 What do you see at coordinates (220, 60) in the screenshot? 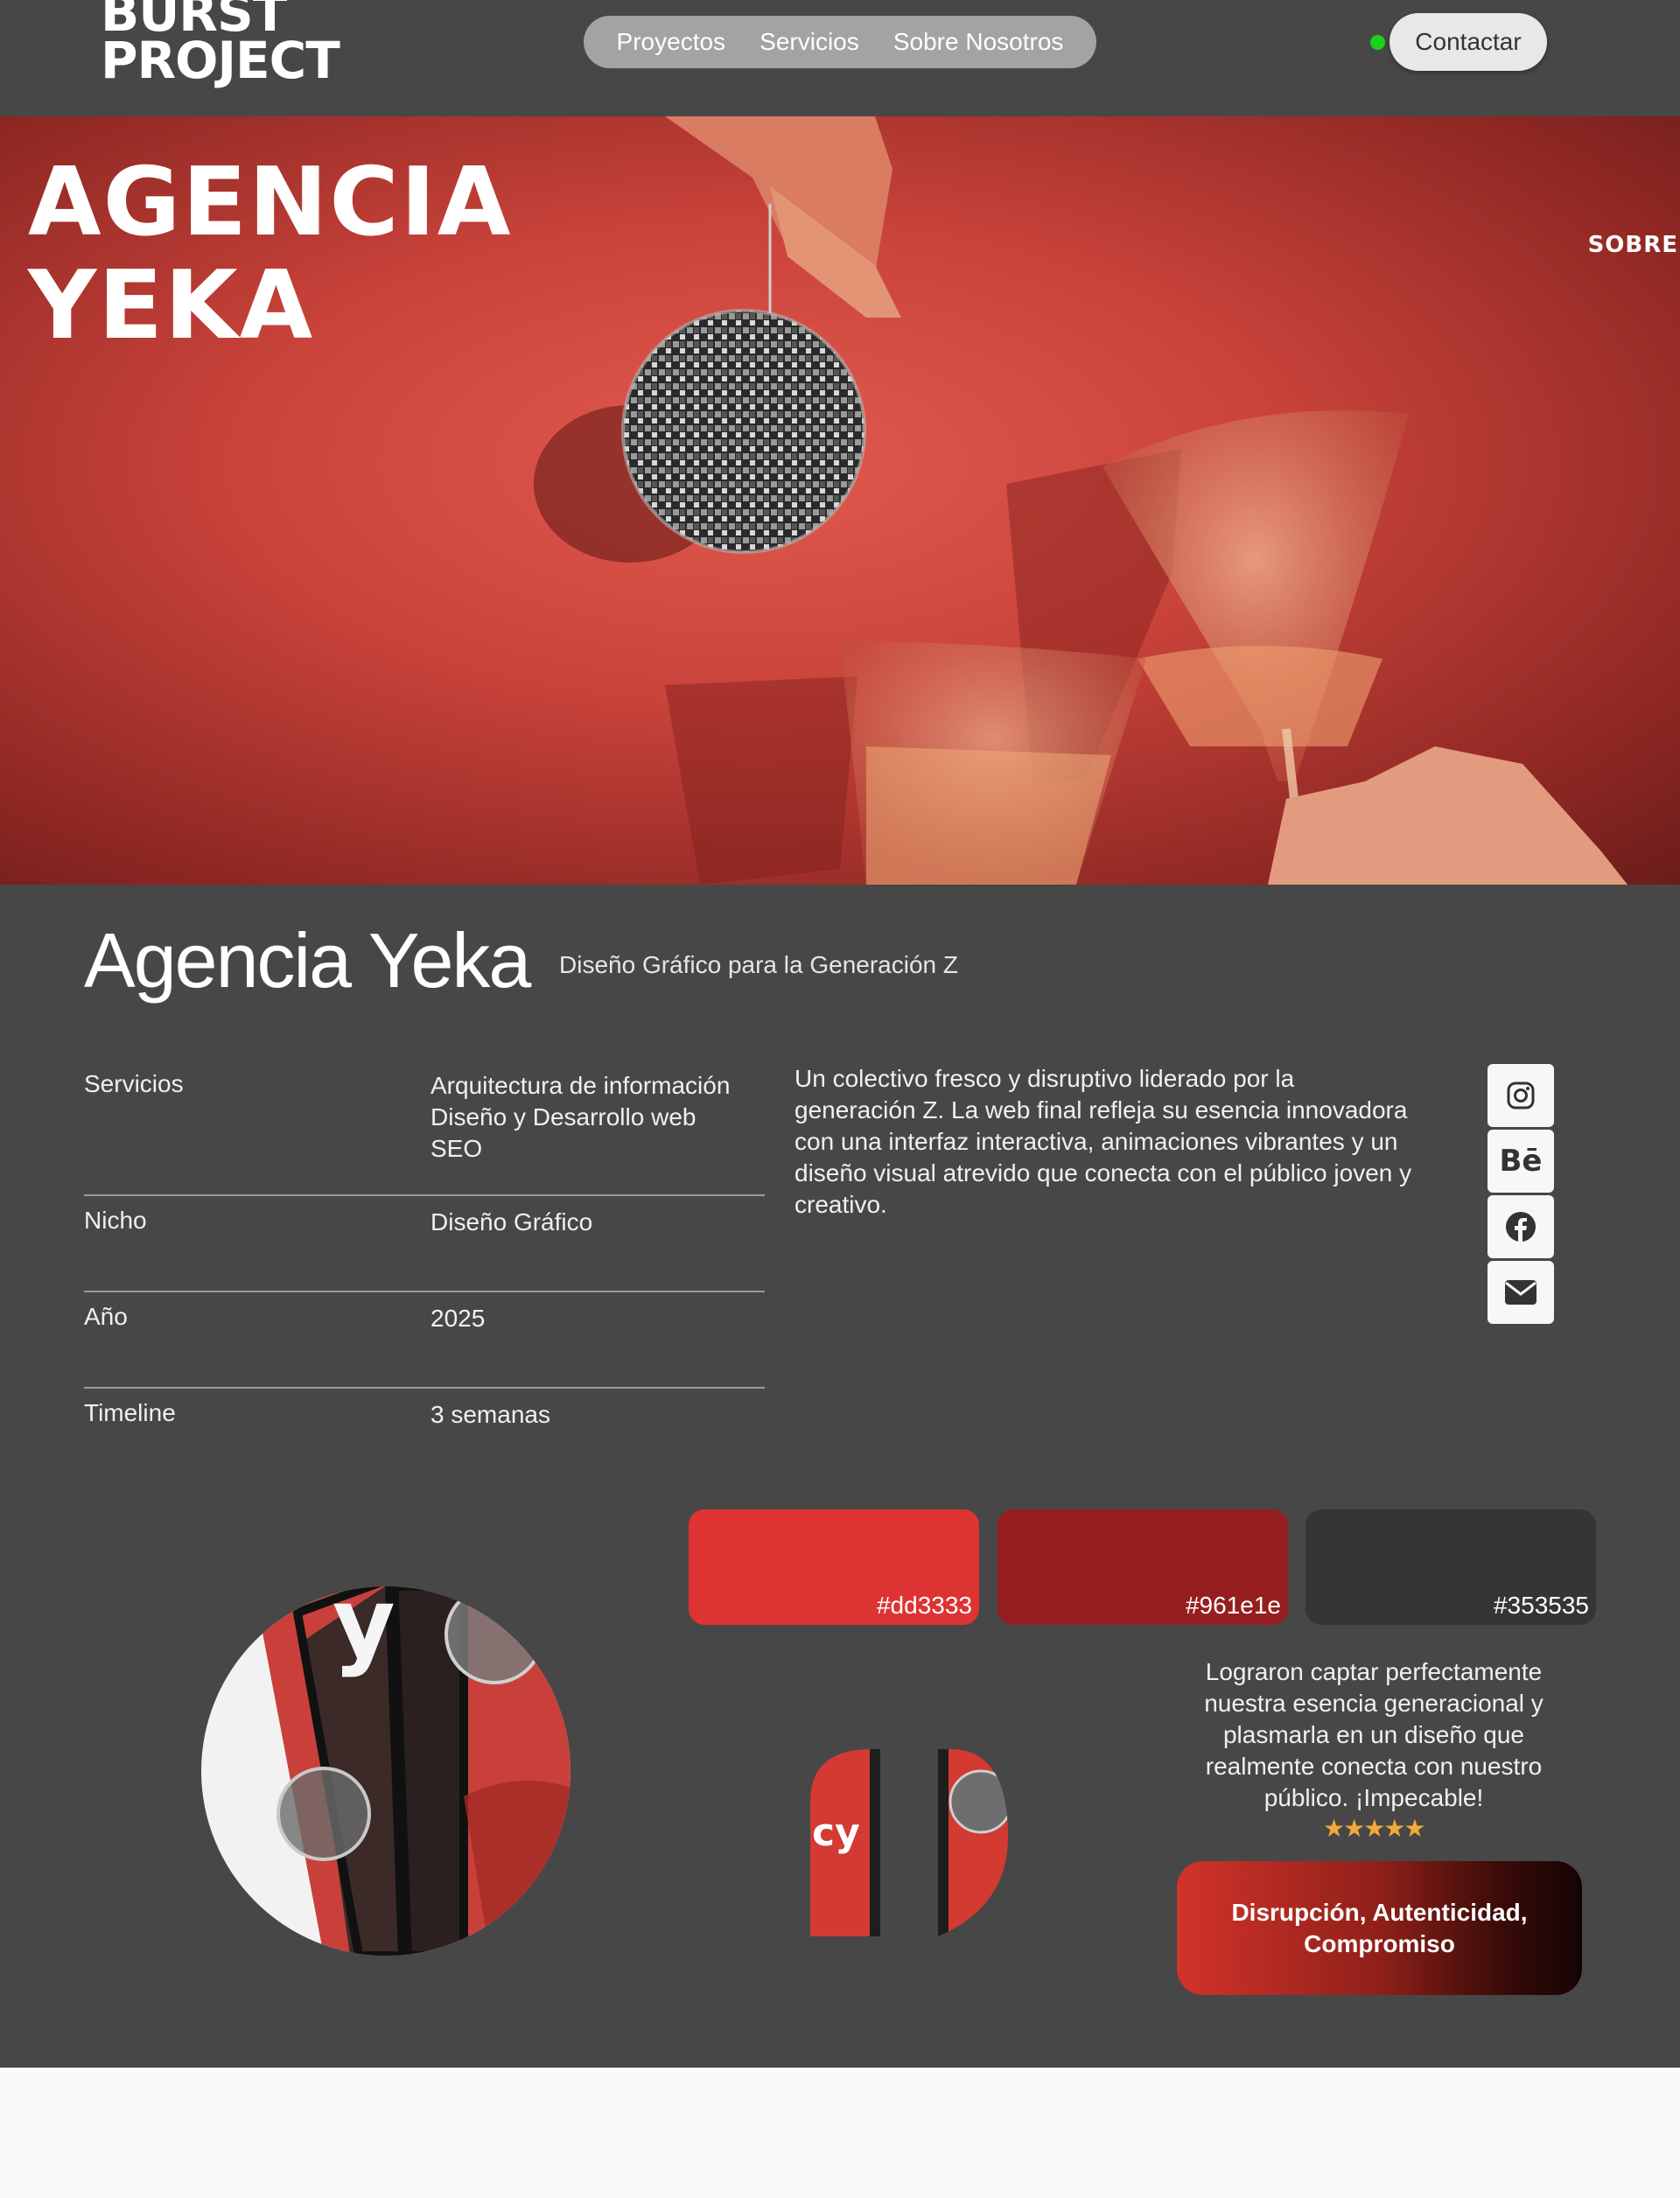
I see `logo-line-2: PROJECT` at bounding box center [220, 60].